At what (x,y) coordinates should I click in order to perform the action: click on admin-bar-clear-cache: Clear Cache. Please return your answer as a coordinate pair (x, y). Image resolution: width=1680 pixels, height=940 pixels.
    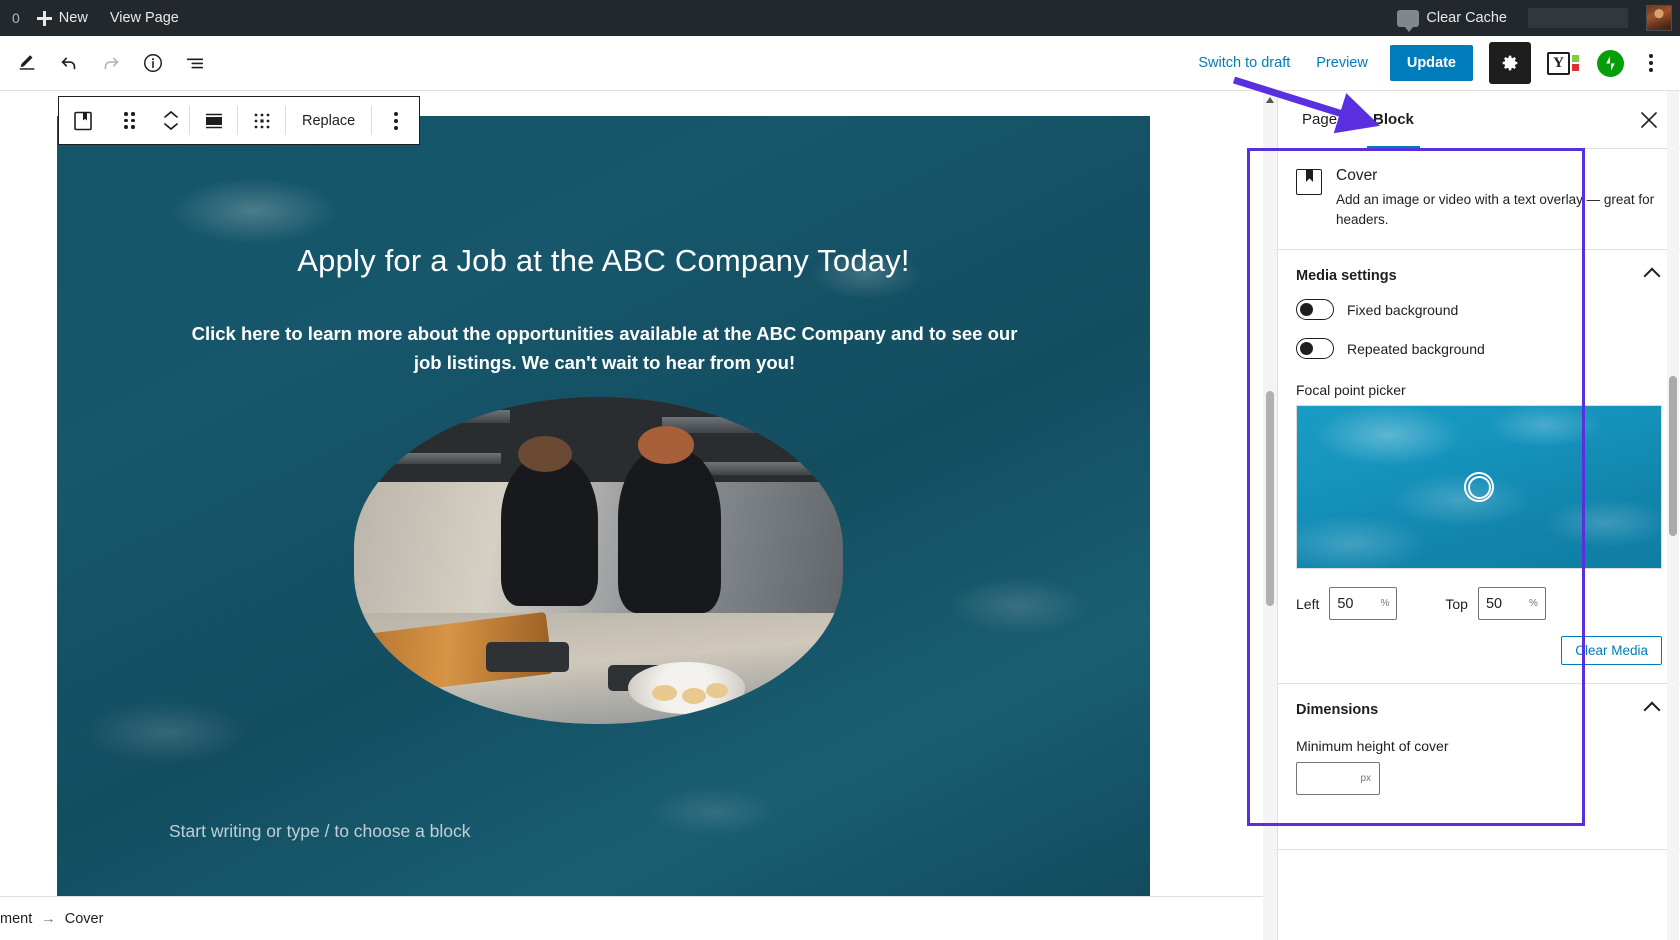
    Looking at the image, I should click on (1452, 18).